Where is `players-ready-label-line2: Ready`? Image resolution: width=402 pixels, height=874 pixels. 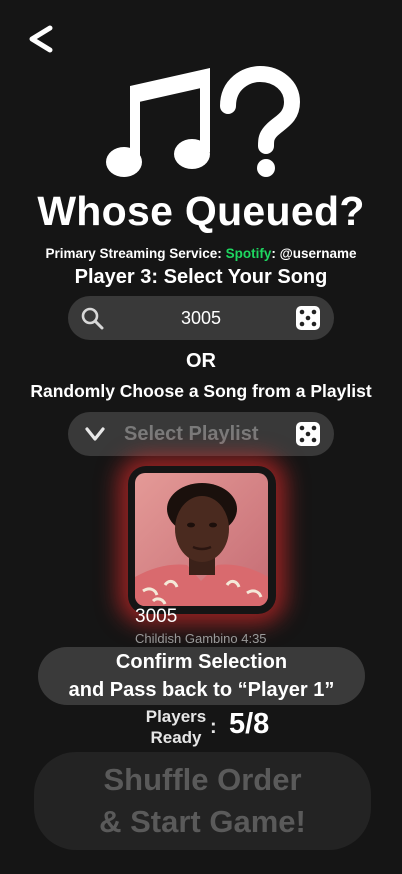
players-ready-label-line2: Ready is located at coordinates (176, 737).